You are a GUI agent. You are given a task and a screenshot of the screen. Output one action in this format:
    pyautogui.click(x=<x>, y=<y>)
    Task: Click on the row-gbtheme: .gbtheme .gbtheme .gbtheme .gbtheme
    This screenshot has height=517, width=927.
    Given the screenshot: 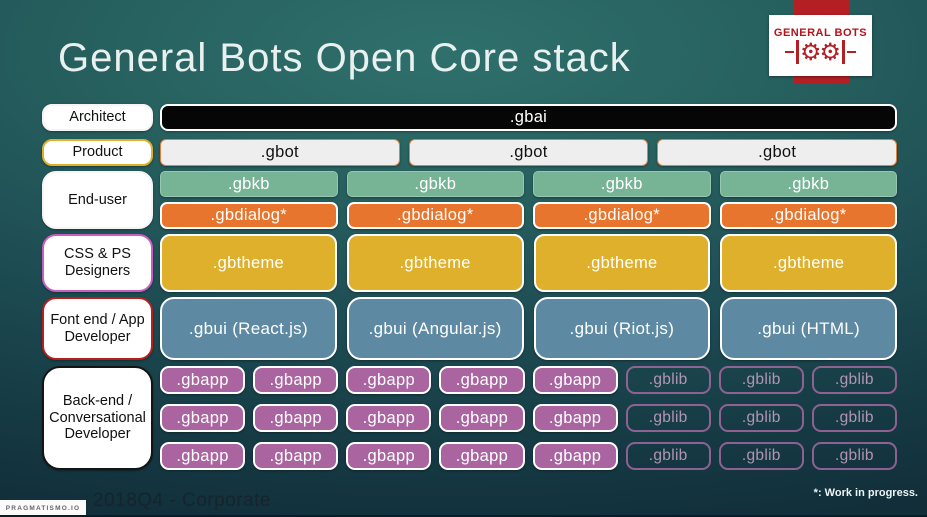 What is the action you would take?
    pyautogui.click(x=528, y=263)
    